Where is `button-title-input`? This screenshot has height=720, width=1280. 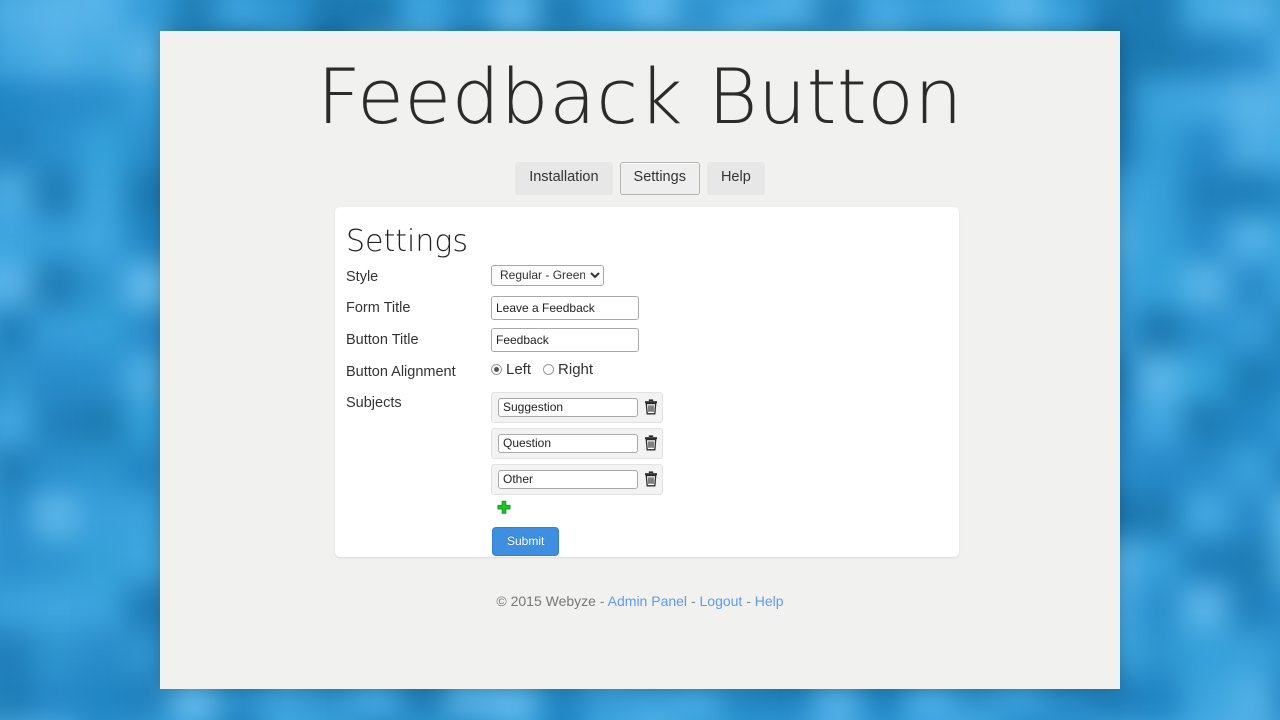
button-title-input is located at coordinates (565, 339).